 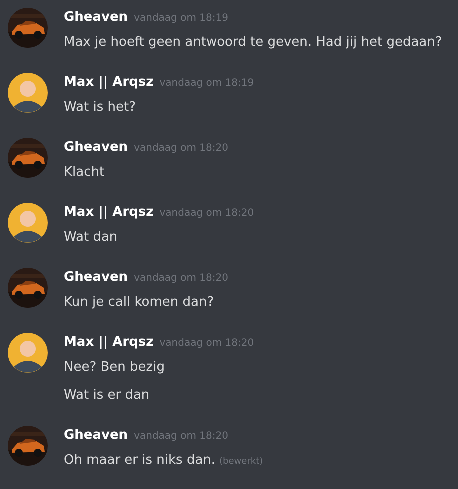 What do you see at coordinates (100, 107) in the screenshot?
I see `message-text: Wat is het?` at bounding box center [100, 107].